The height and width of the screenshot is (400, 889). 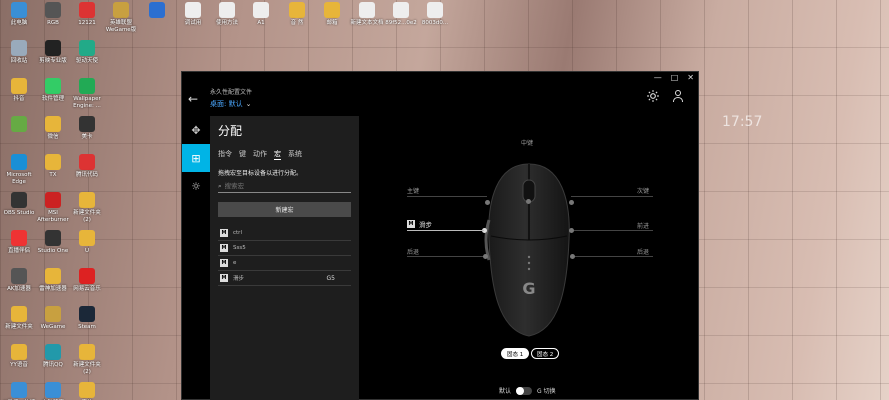 What do you see at coordinates (572, 256) in the screenshot?
I see `hotspot-back-right` at bounding box center [572, 256].